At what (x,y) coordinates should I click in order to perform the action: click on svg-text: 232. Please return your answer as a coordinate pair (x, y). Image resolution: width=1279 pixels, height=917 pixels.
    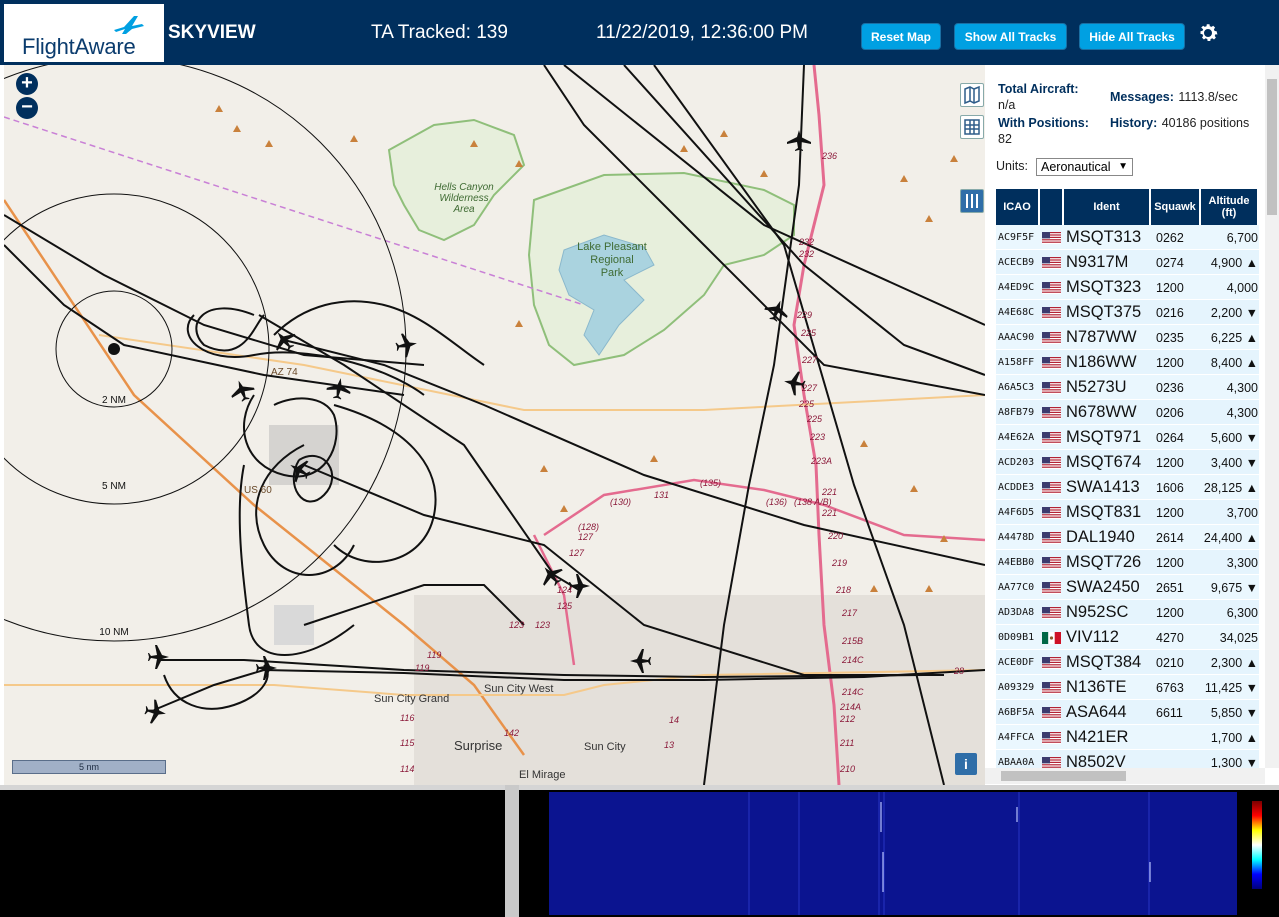
    Looking at the image, I should click on (806, 254).